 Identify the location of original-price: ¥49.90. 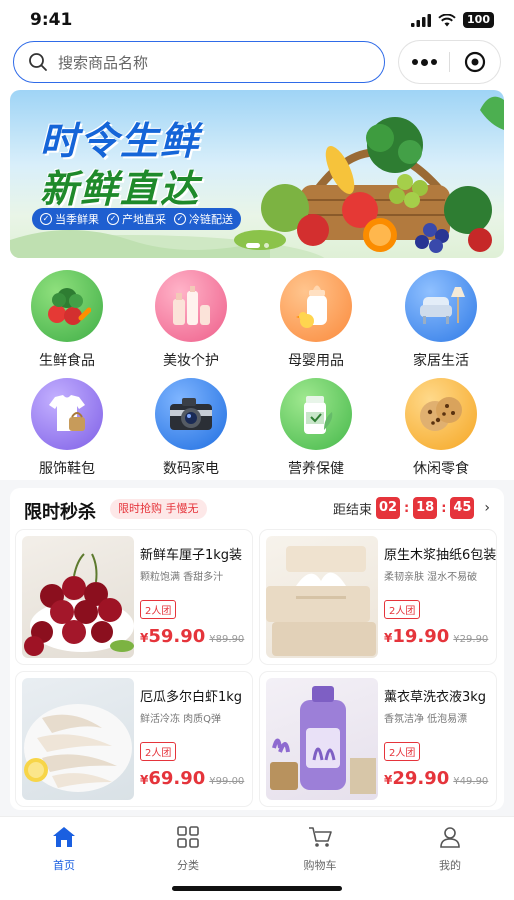
(471, 781).